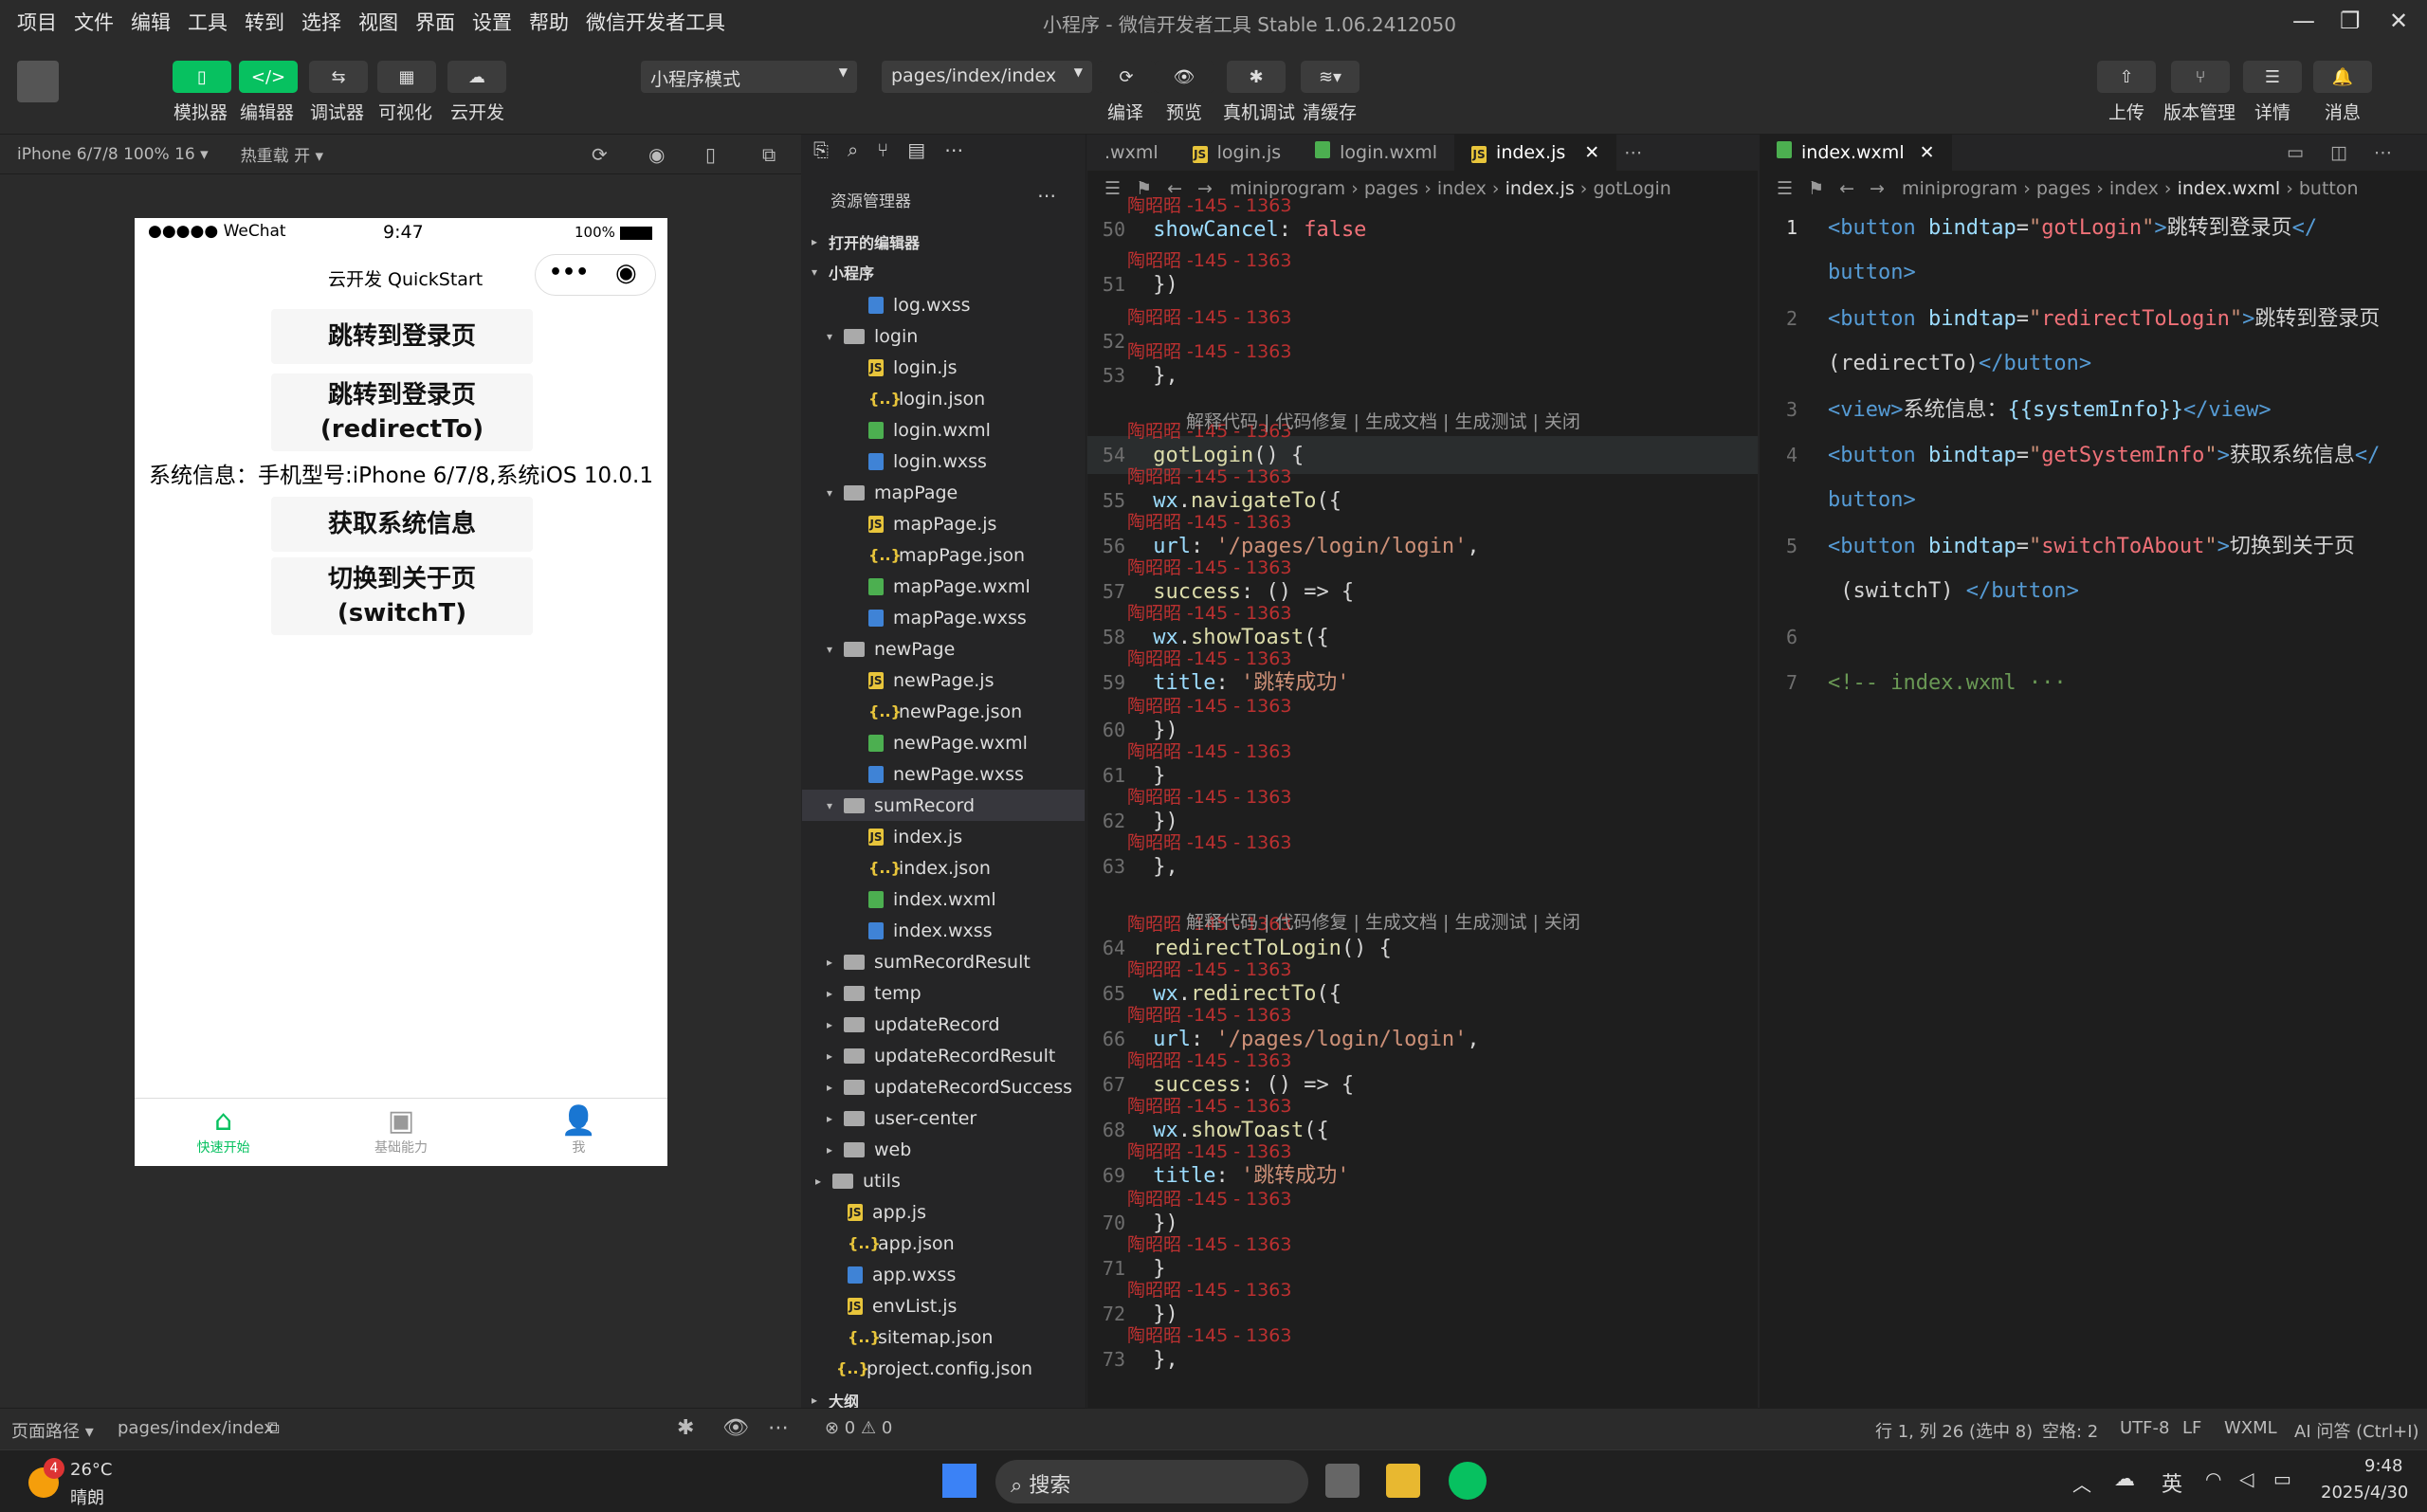 The height and width of the screenshot is (1512, 2427). What do you see at coordinates (1391, 189) in the screenshot?
I see `crumb-1: pages` at bounding box center [1391, 189].